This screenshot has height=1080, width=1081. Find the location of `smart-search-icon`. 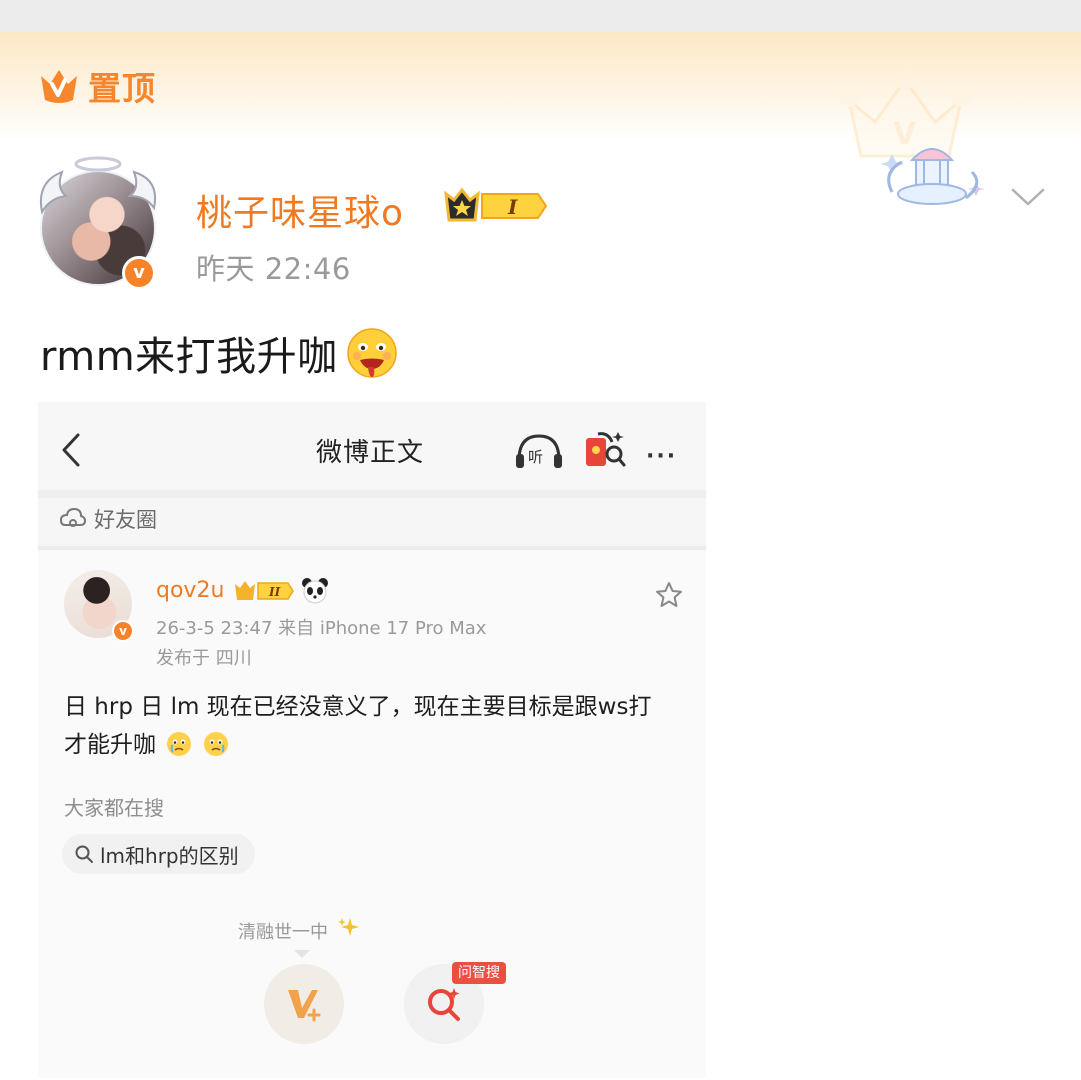

smart-search-icon is located at coordinates (444, 1004).